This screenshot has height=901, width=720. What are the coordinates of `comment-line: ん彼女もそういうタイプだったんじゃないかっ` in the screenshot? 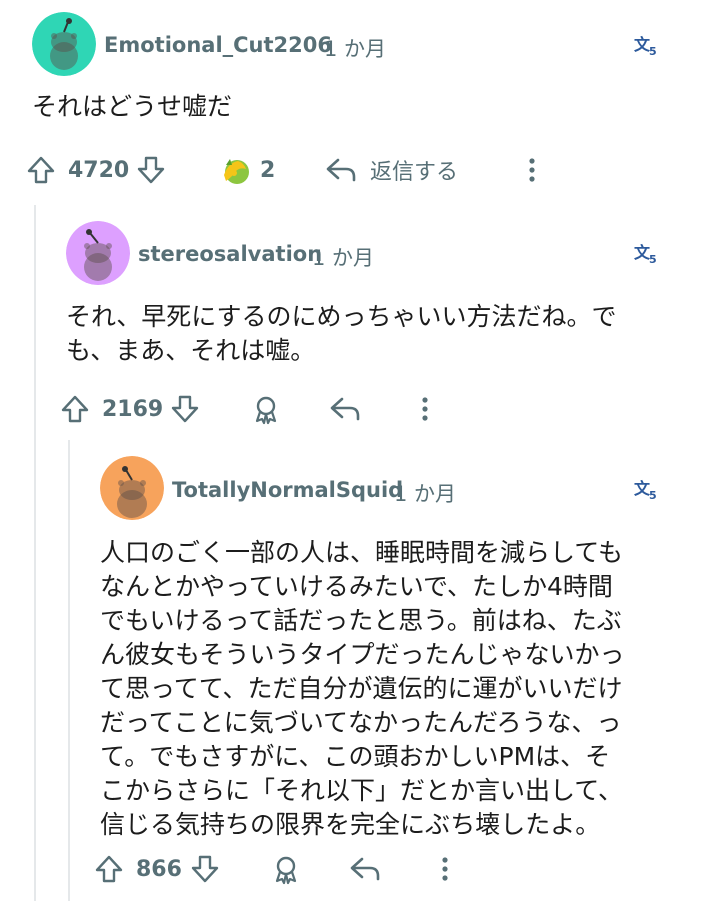 It's located at (362, 654).